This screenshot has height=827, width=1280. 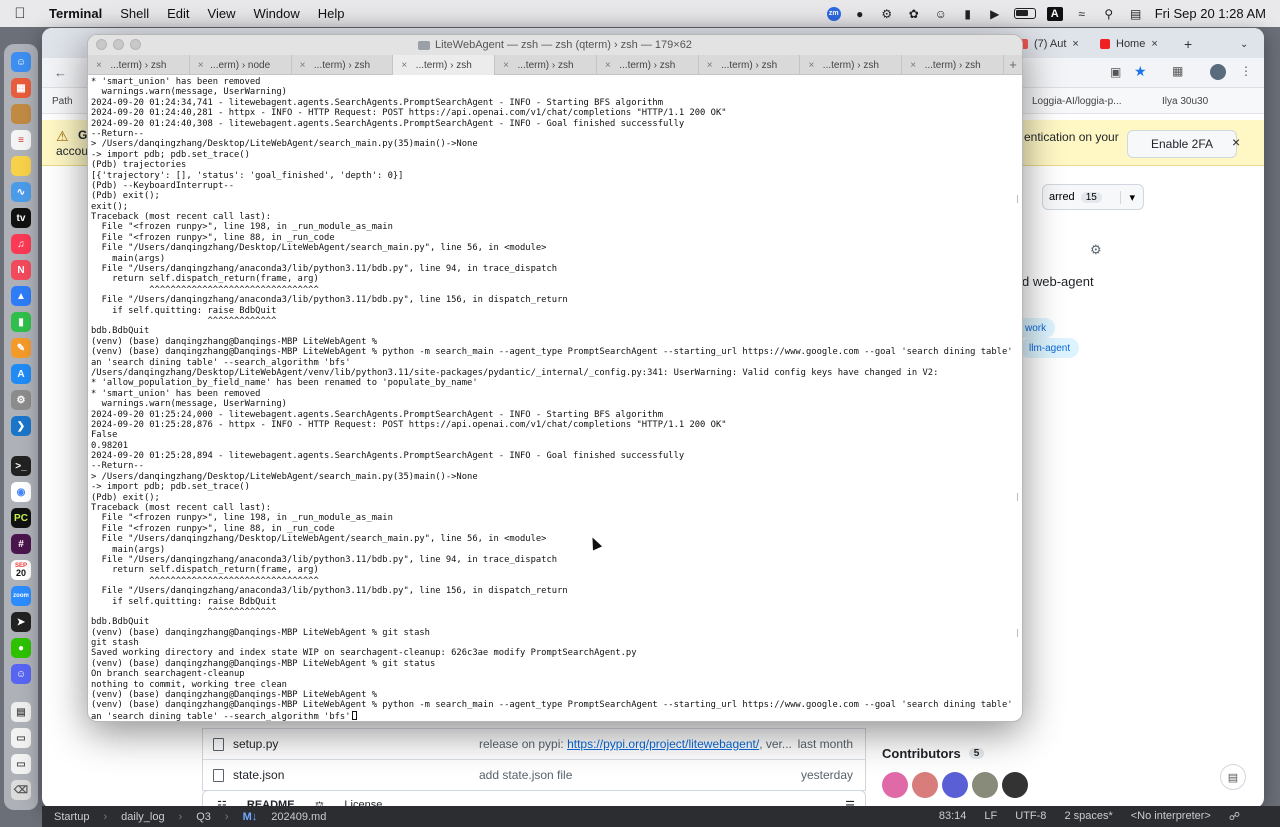 I want to click on install-app-icon: ▣, so click(x=1115, y=72).